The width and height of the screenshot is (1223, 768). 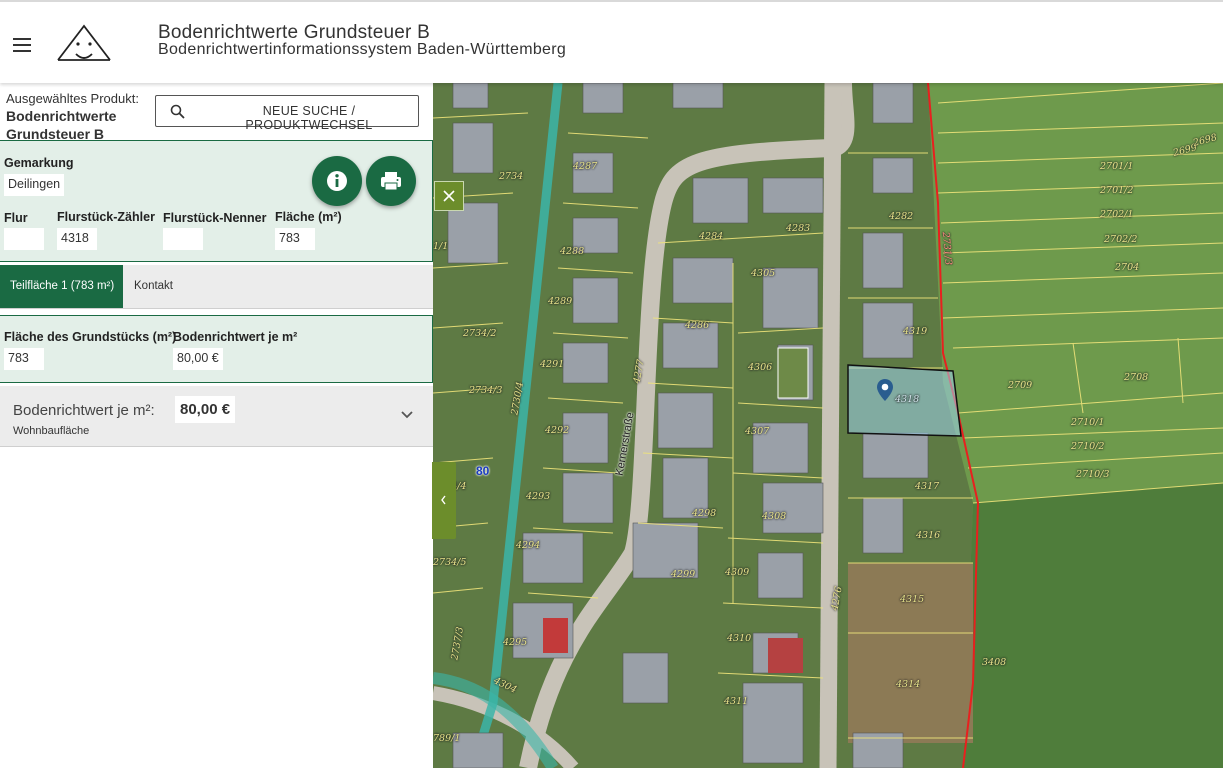 I want to click on print-button, so click(x=391, y=181).